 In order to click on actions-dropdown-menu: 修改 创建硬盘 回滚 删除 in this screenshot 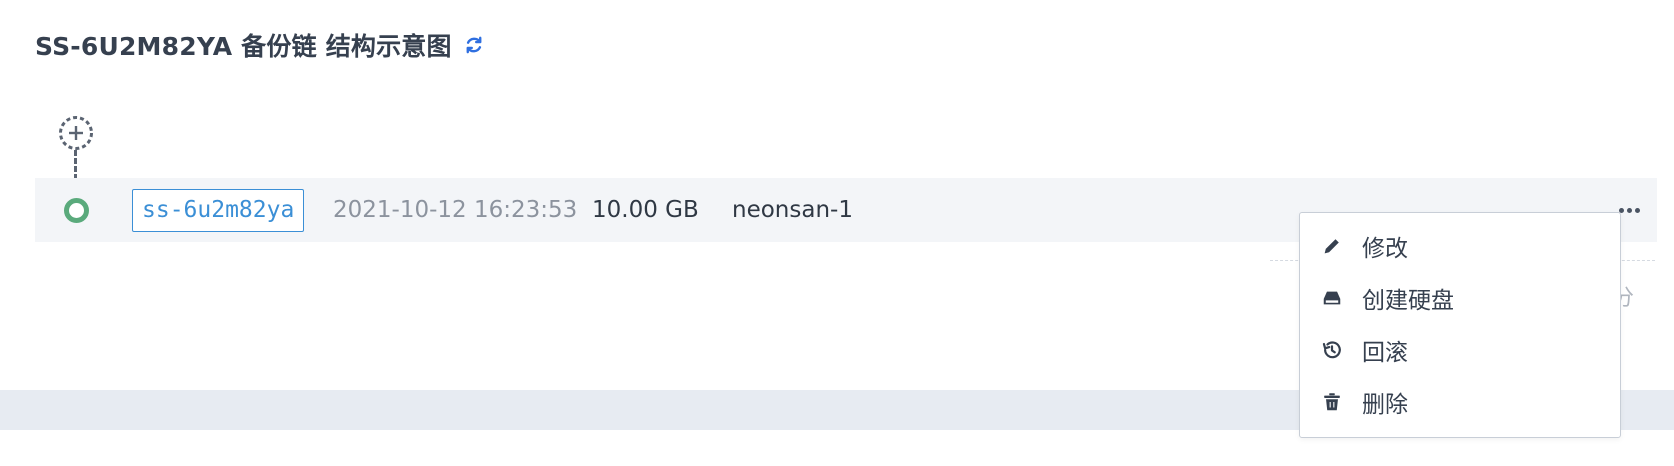, I will do `click(1460, 325)`.